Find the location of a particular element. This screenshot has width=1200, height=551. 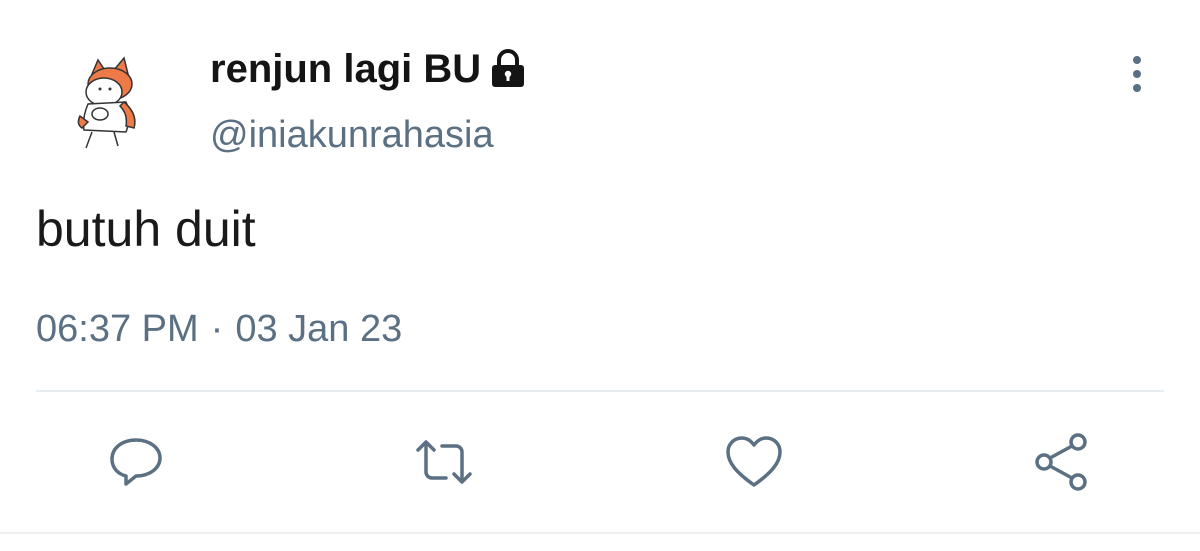

bottom-divider is located at coordinates (600, 533).